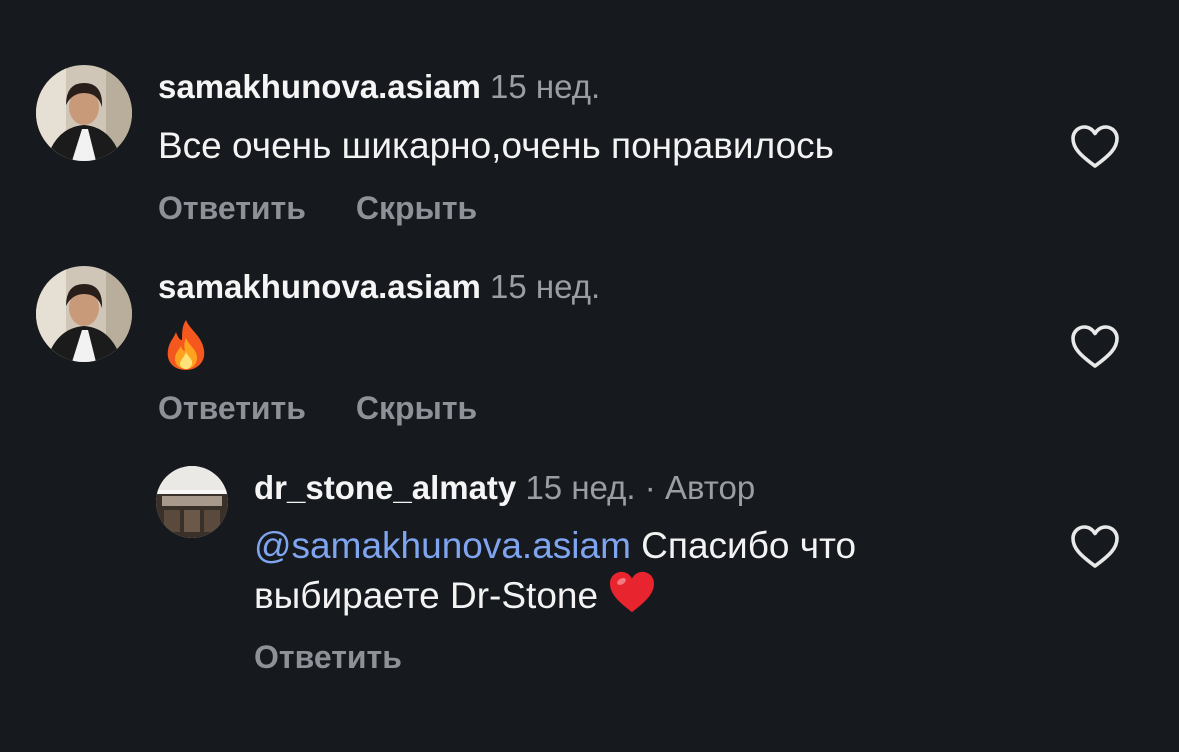 The image size is (1179, 752). What do you see at coordinates (385, 487) in the screenshot?
I see `username: dr_stone_almaty` at bounding box center [385, 487].